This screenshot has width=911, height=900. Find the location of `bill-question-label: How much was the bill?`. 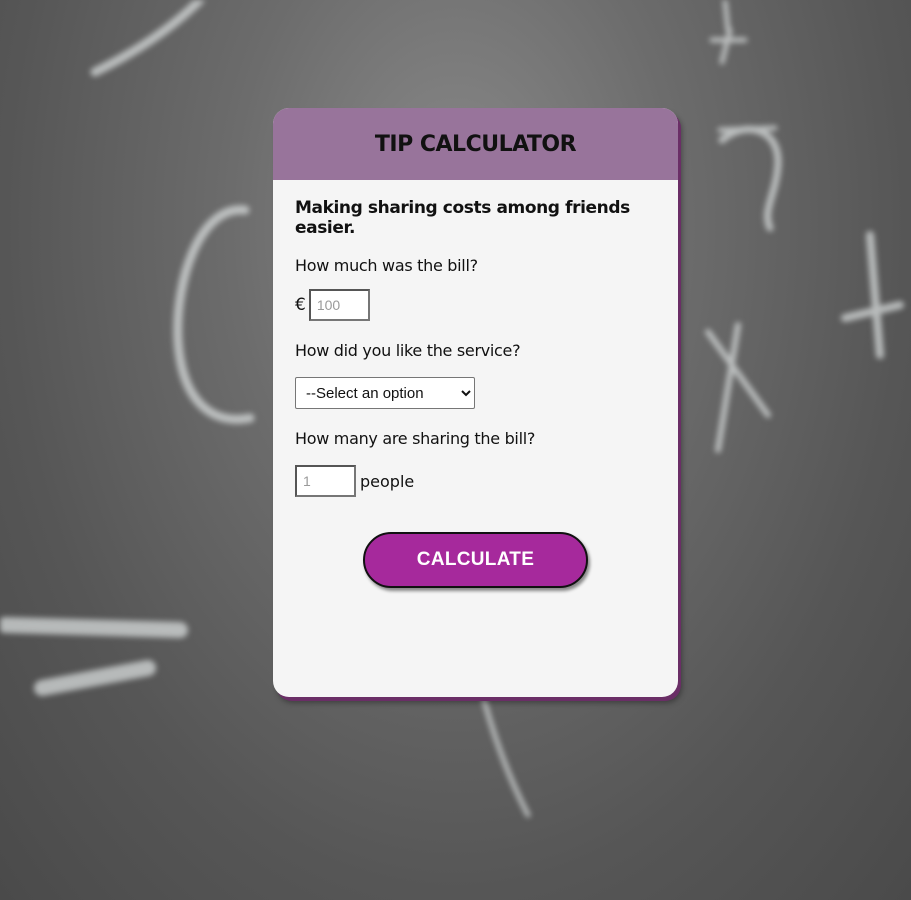

bill-question-label: How much was the bill? is located at coordinates (386, 265).